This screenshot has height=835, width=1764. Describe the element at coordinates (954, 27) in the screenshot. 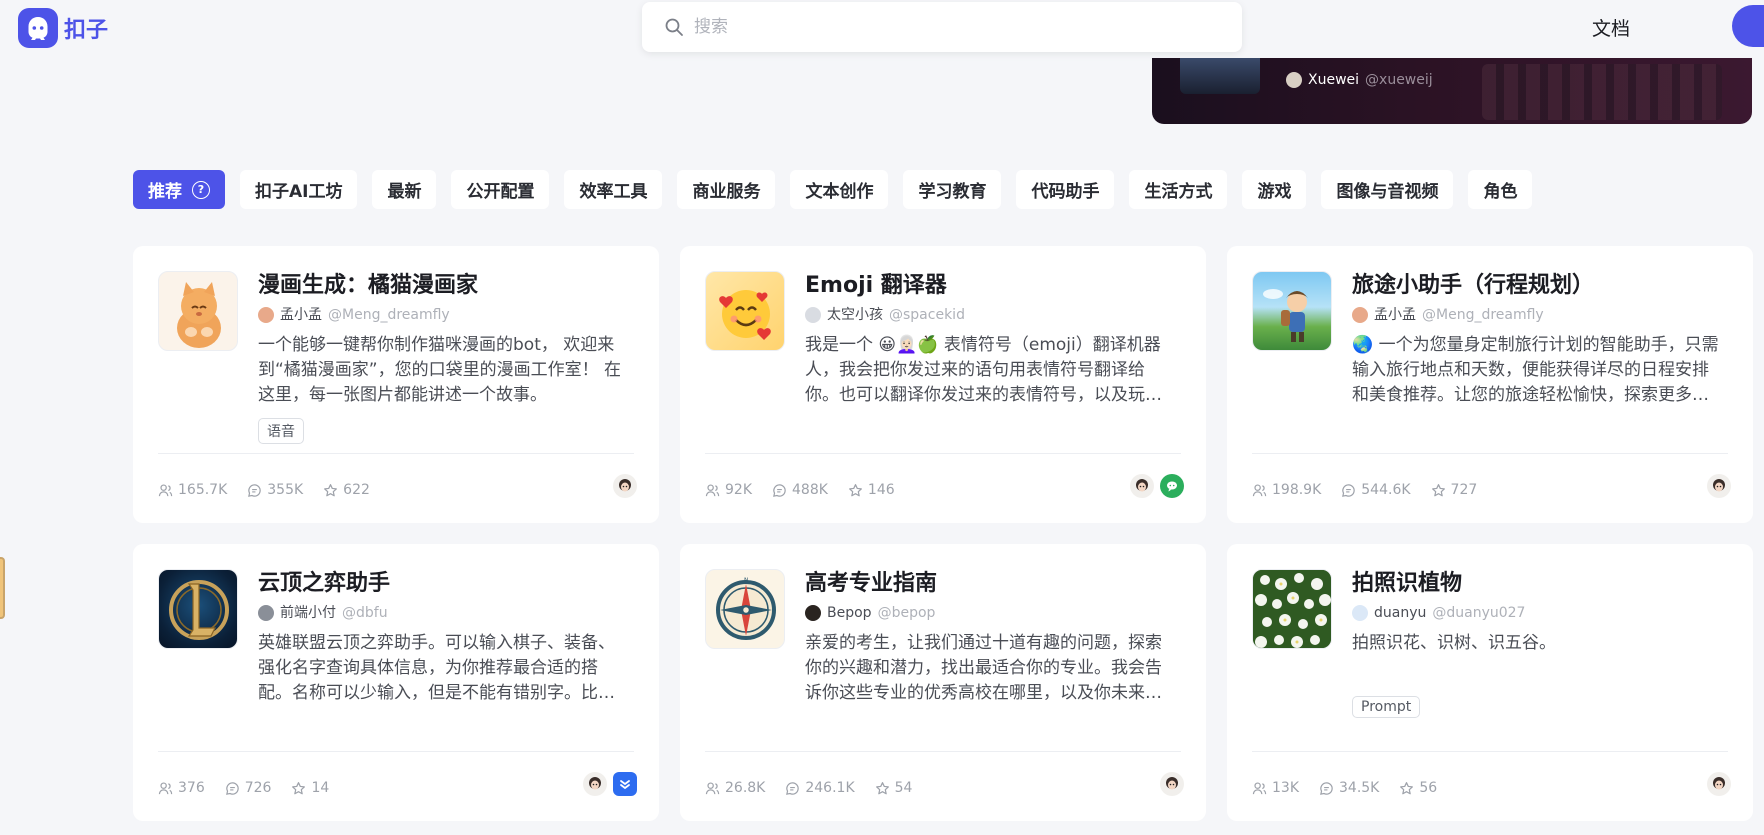

I see `search-input` at that location.